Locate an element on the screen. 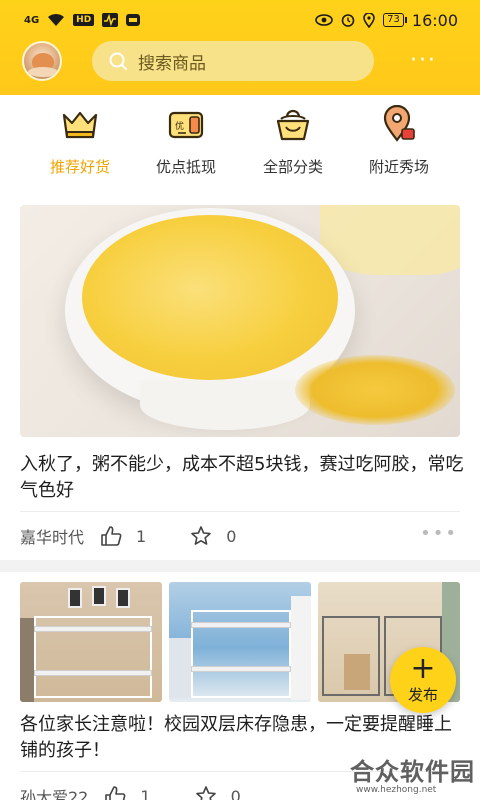 Image resolution: width=480 pixels, height=800 pixels. basket-icon is located at coordinates (293, 125).